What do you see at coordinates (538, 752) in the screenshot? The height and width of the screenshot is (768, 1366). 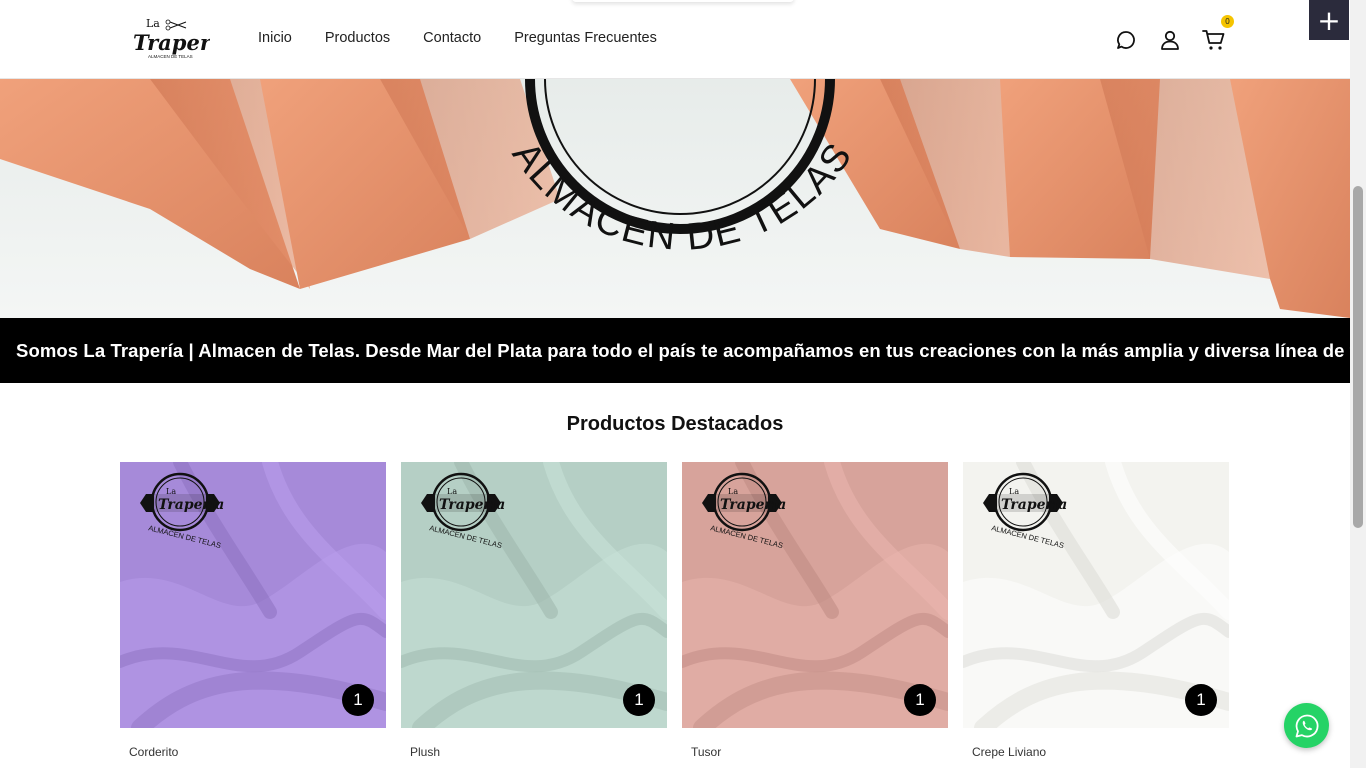 I see `product-name: Plush` at bounding box center [538, 752].